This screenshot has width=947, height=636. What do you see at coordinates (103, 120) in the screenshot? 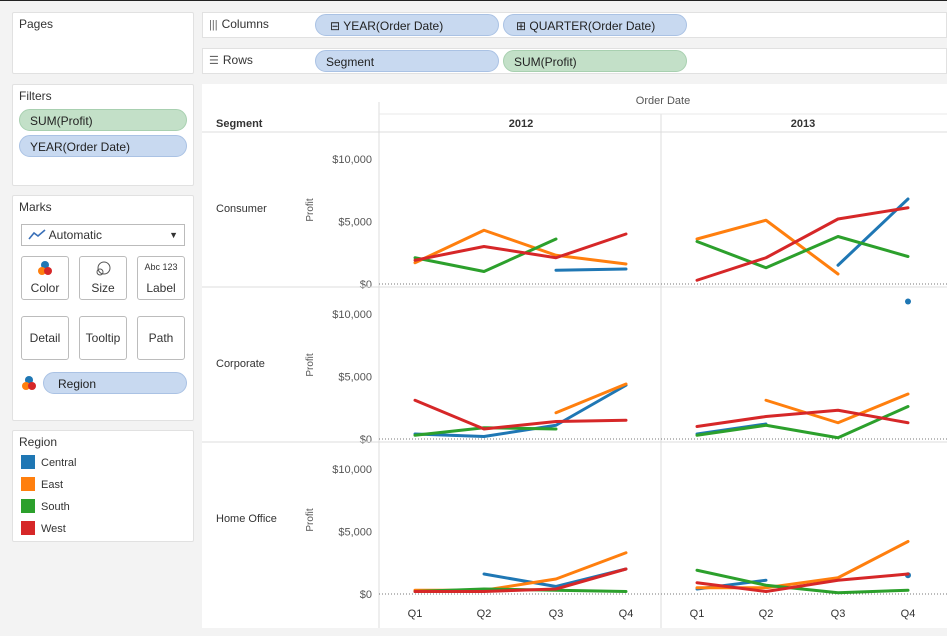
I see `filter-pill-sum-profit: SUM(Profit)` at bounding box center [103, 120].